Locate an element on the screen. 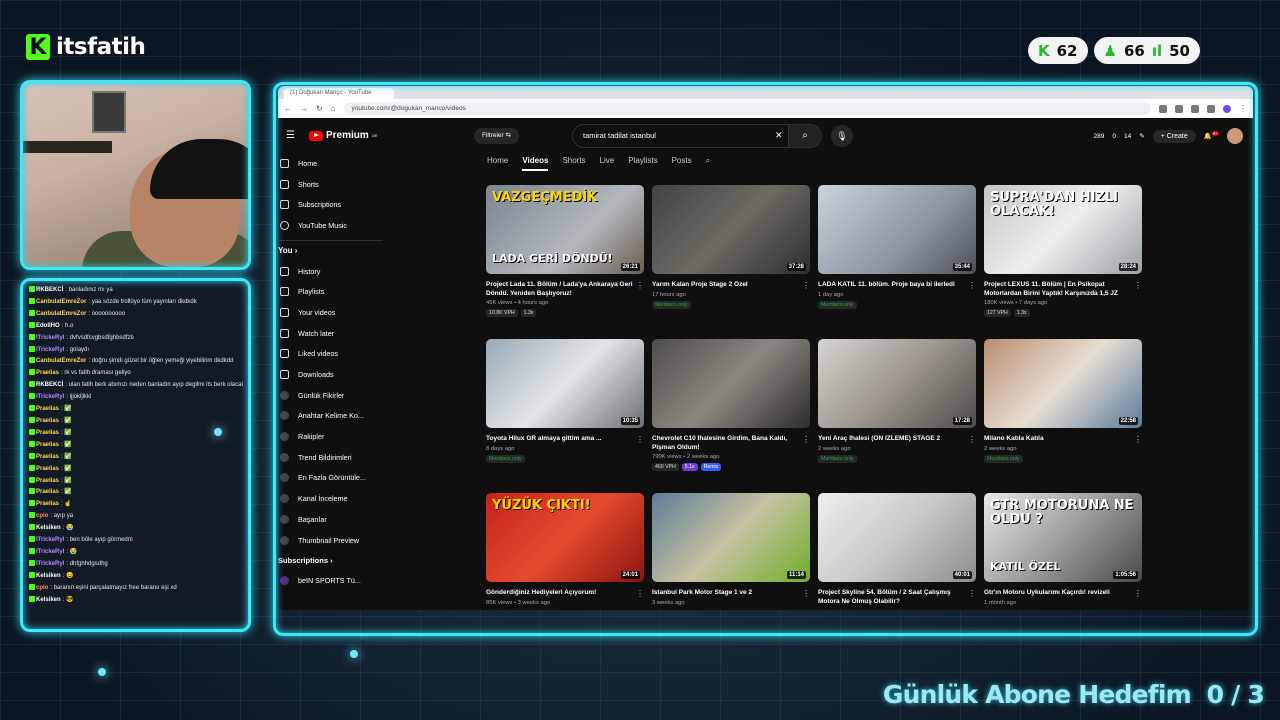 The height and width of the screenshot is (720, 1280). channel-brand: K itsfatih is located at coordinates (86, 47).